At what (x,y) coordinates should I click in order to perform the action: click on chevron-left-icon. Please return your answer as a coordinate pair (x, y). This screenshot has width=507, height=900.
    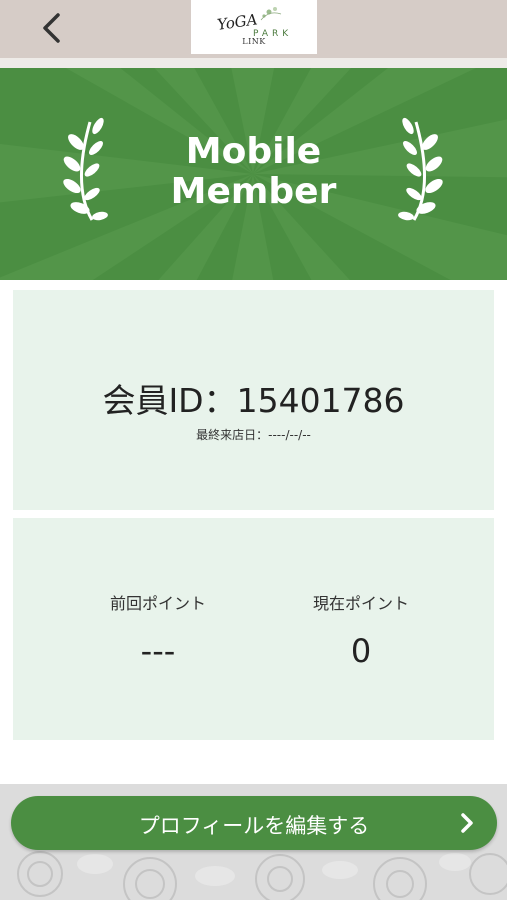
    Looking at the image, I should click on (51, 28).